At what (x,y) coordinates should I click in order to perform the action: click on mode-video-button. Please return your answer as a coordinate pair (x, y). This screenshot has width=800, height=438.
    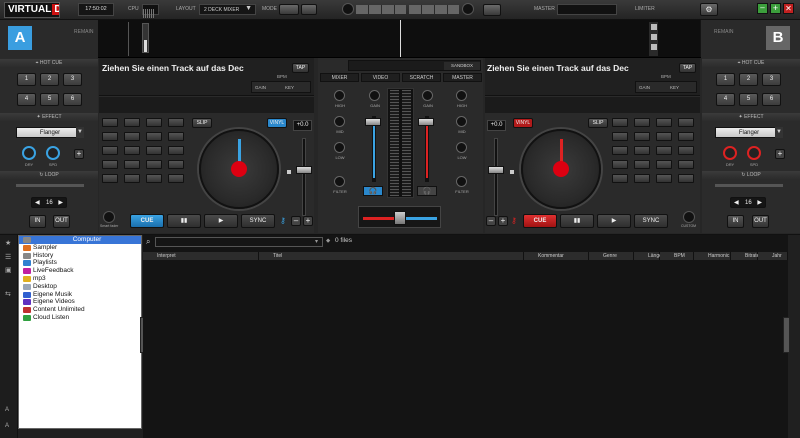
    Looking at the image, I should click on (309, 9).